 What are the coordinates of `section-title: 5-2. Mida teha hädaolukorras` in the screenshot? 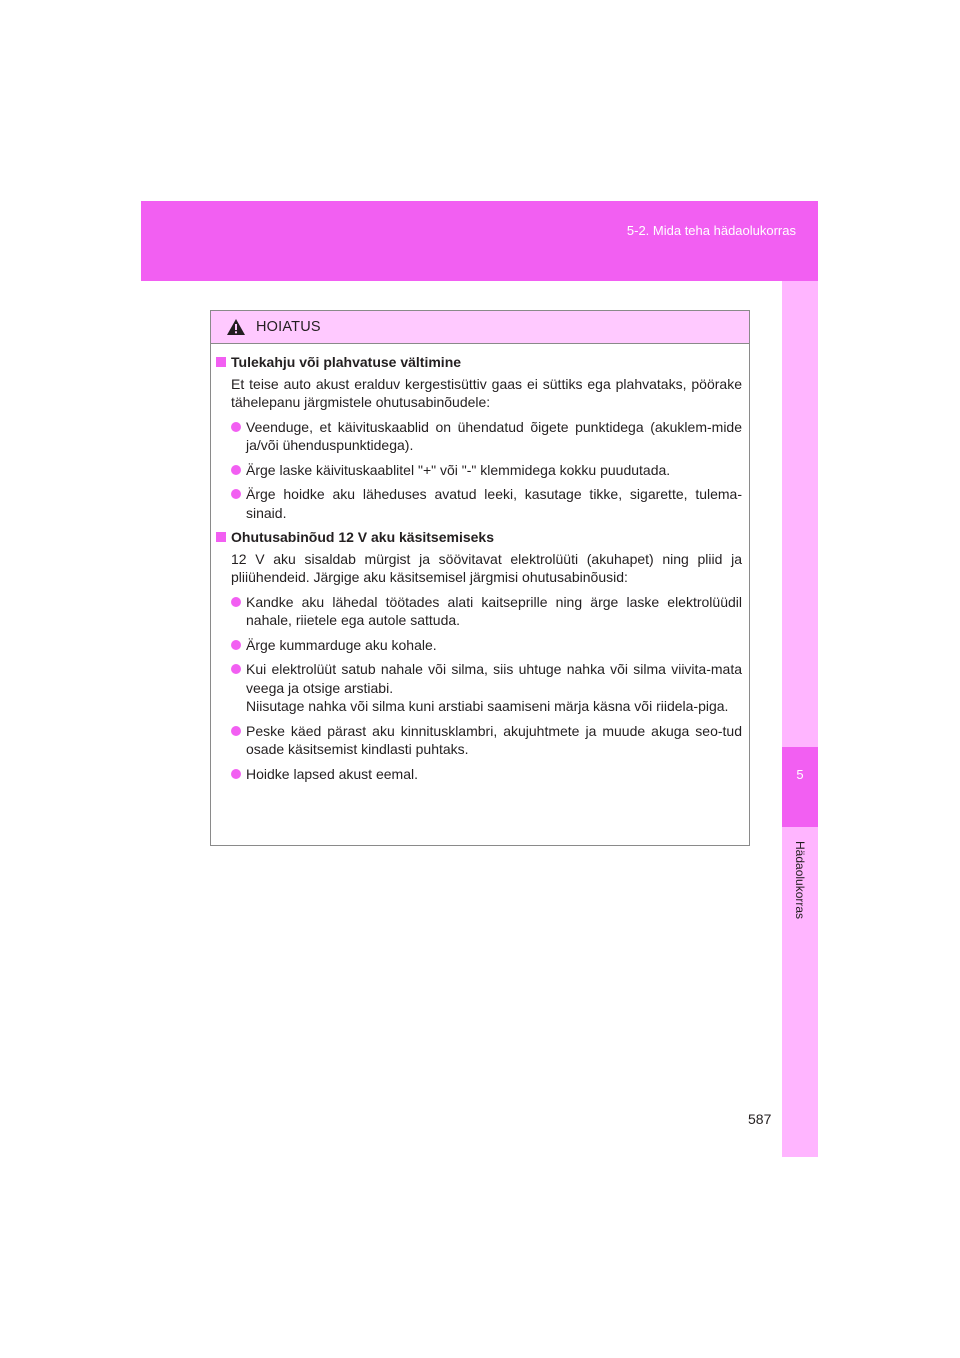 It's located at (711, 230).